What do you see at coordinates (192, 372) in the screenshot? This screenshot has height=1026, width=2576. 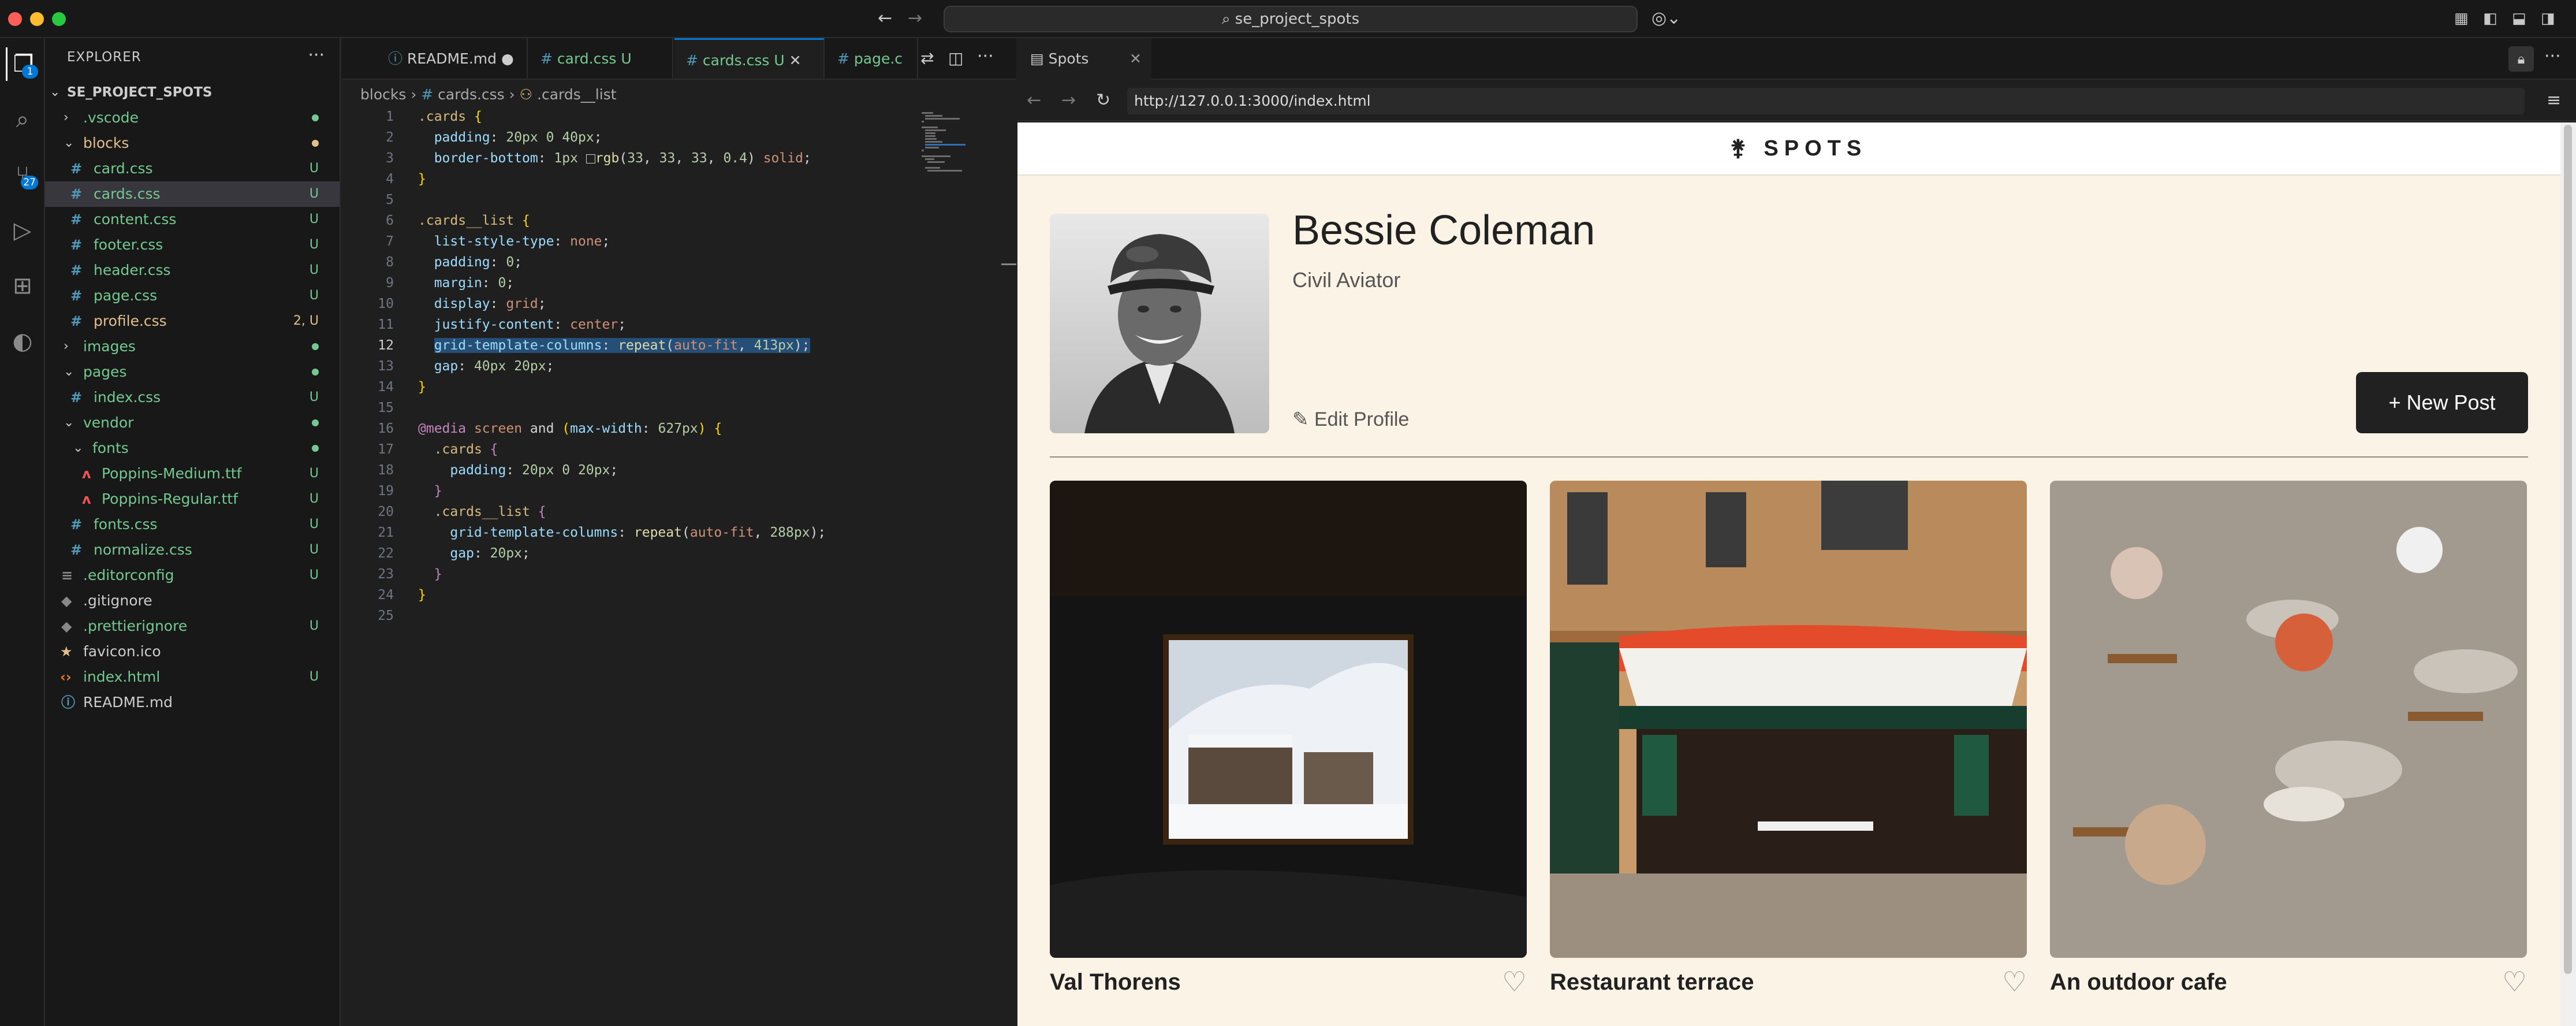 I see `tree-item-pages: ⌄ pages` at bounding box center [192, 372].